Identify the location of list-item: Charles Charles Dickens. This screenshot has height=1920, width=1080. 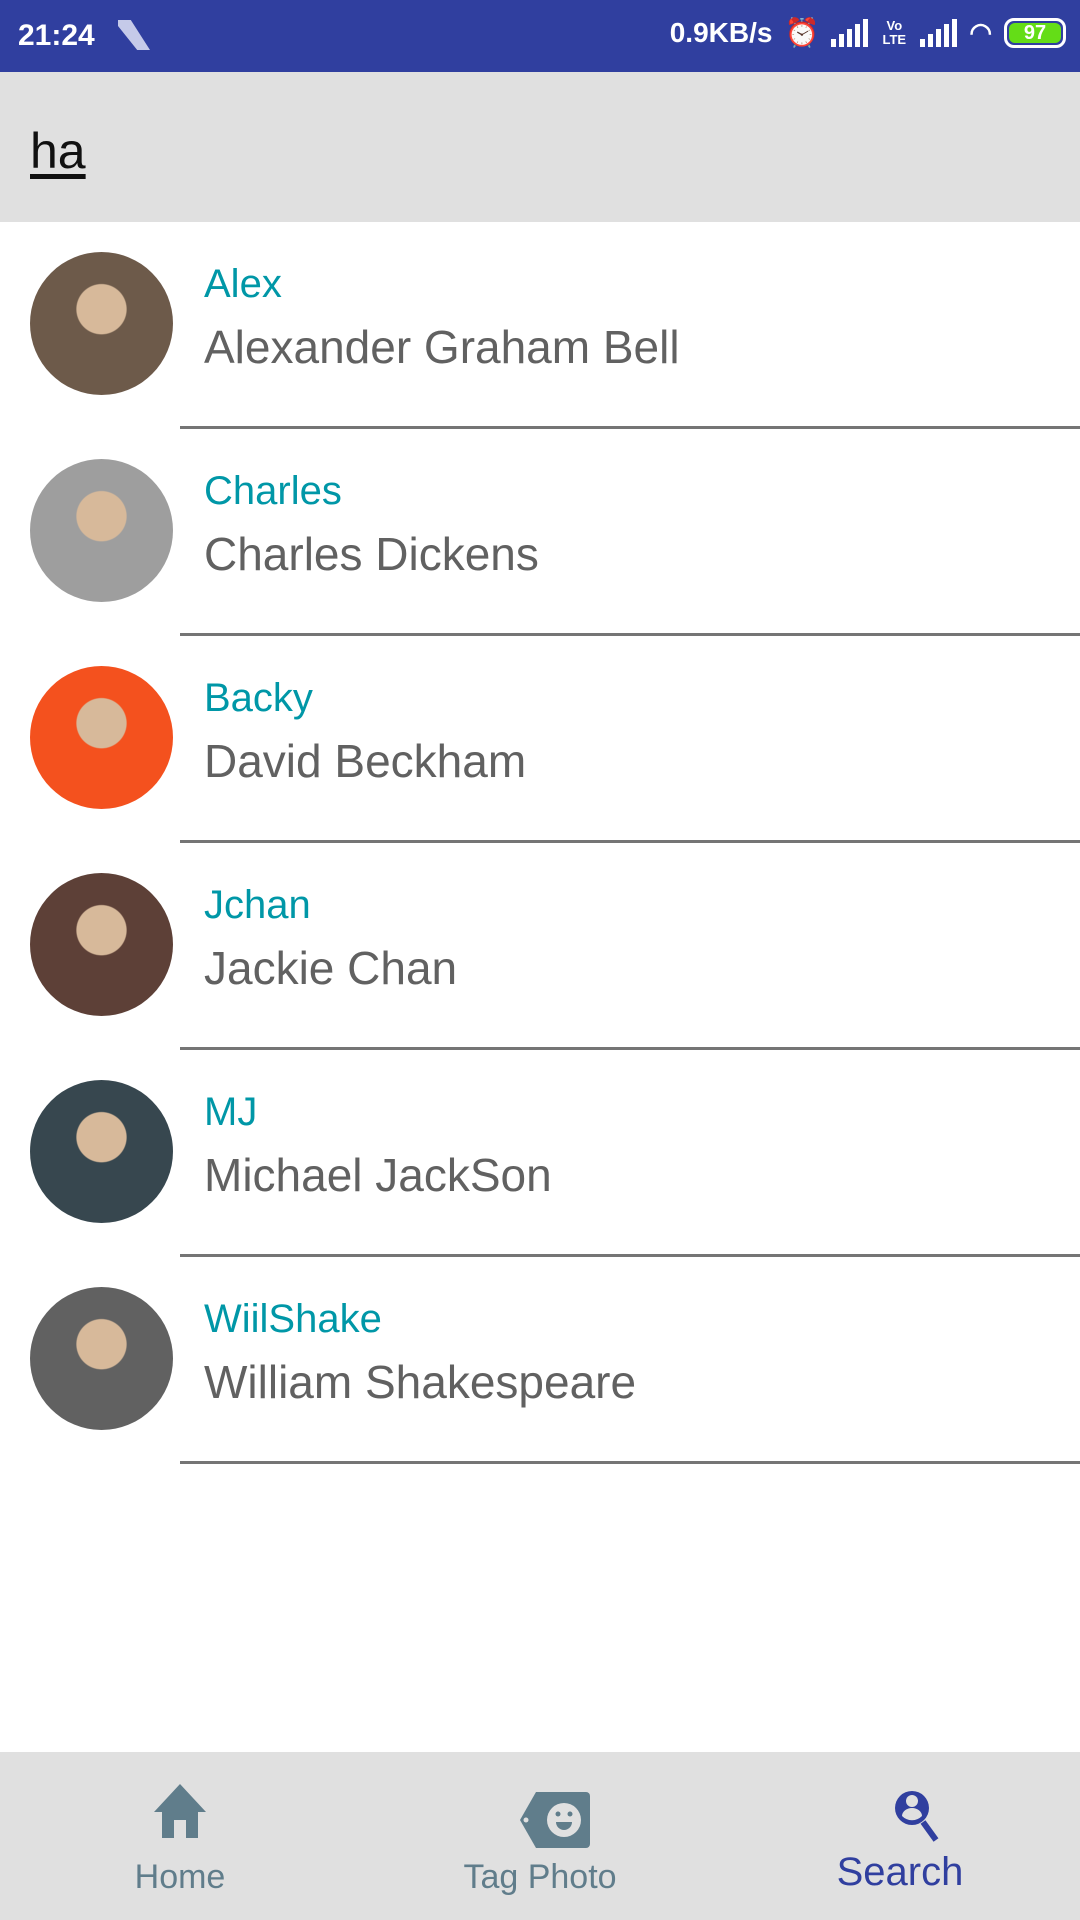
(540, 532).